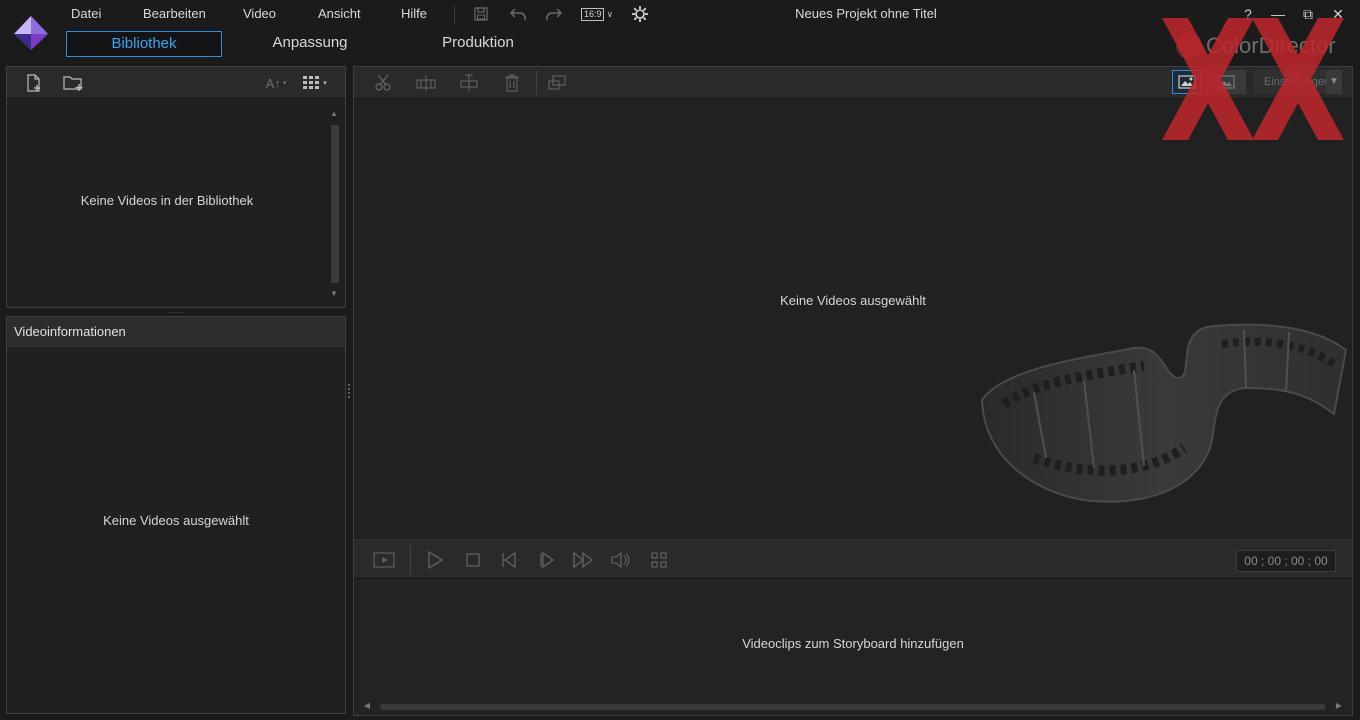 The image size is (1360, 720). What do you see at coordinates (1286, 561) in the screenshot?
I see `timecode-display: 00 ; 00 ; 00 ; 00` at bounding box center [1286, 561].